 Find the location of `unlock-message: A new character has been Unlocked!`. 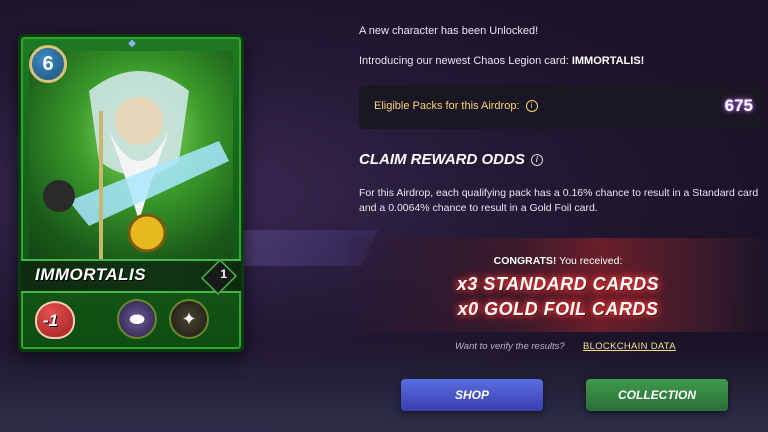

unlock-message: A new character has been Unlocked! is located at coordinates (449, 31).